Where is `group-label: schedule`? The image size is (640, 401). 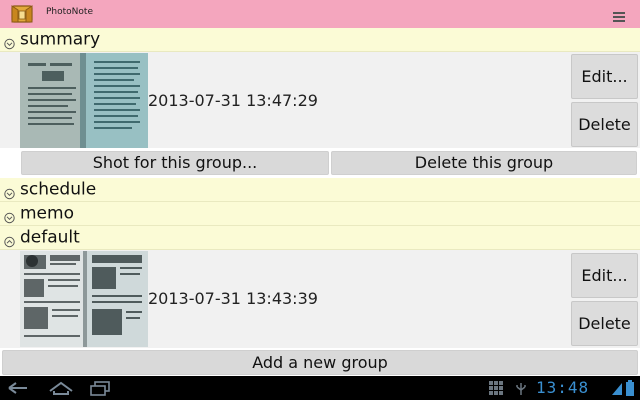 group-label: schedule is located at coordinates (58, 189).